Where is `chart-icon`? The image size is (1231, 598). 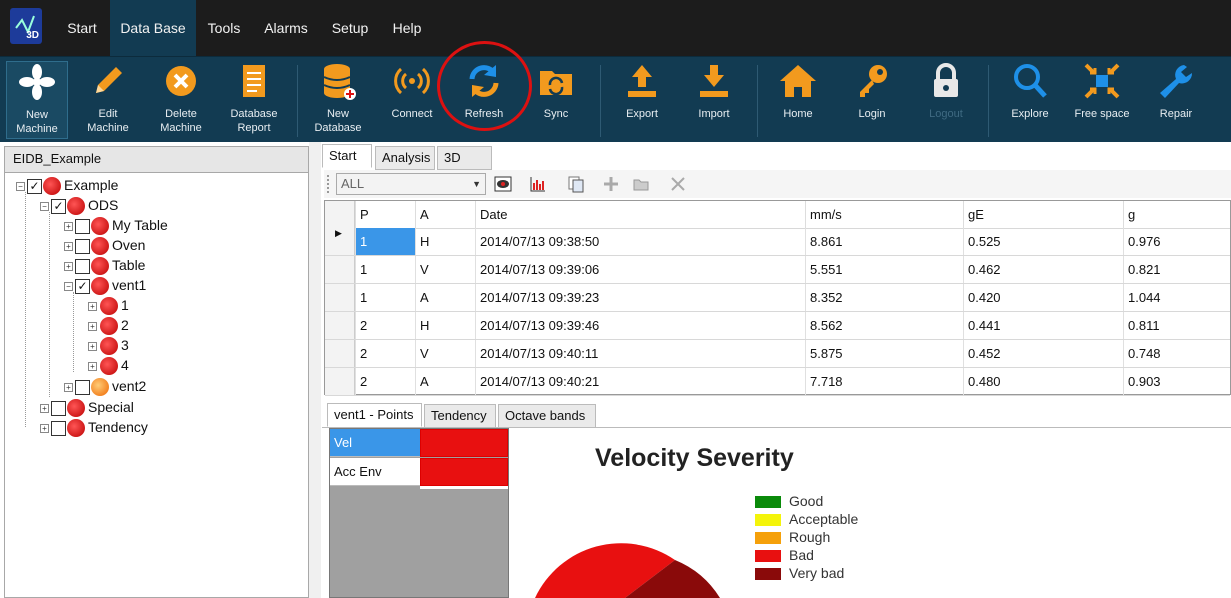
chart-icon is located at coordinates (538, 184).